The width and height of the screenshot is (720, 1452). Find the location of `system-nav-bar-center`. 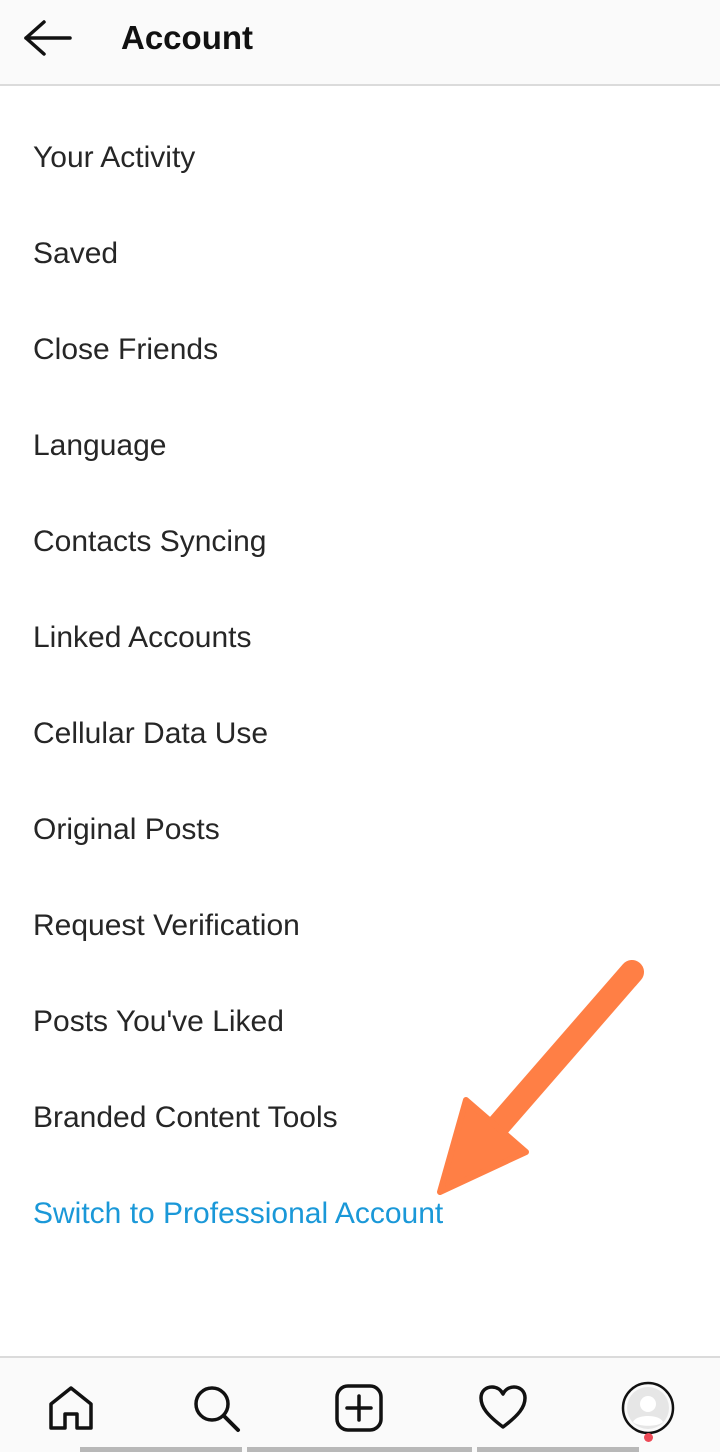

system-nav-bar-center is located at coordinates (359, 1449).